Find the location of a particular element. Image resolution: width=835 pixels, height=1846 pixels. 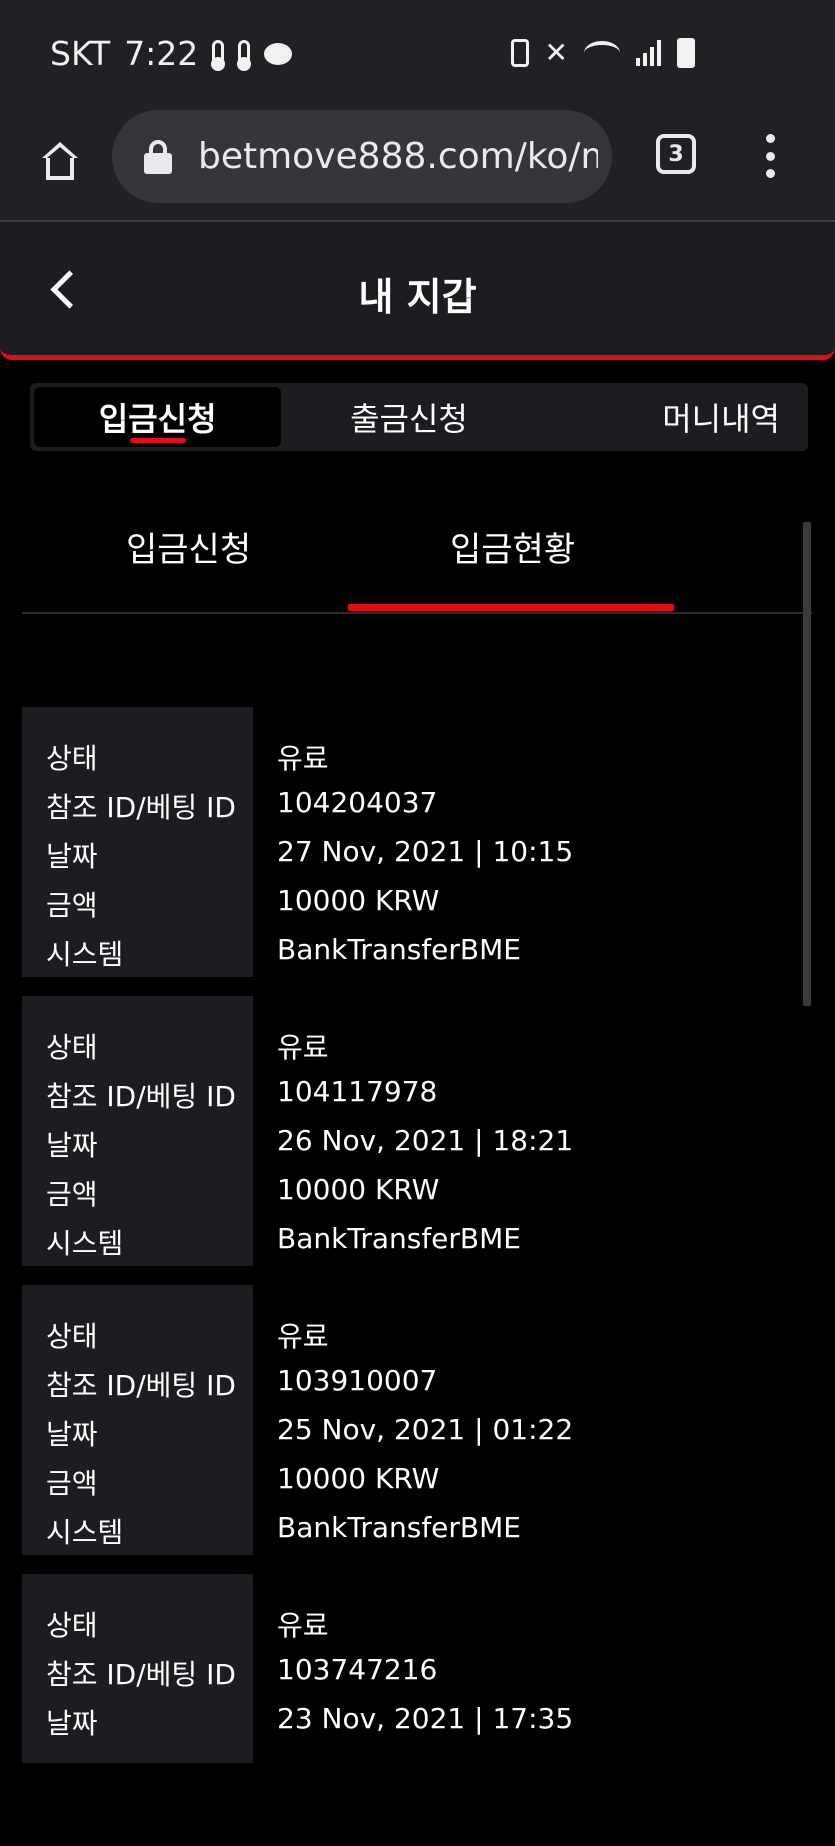

record-row-ref-id: 참조 ID/베팅 ID 104204037 is located at coordinates (417, 804).